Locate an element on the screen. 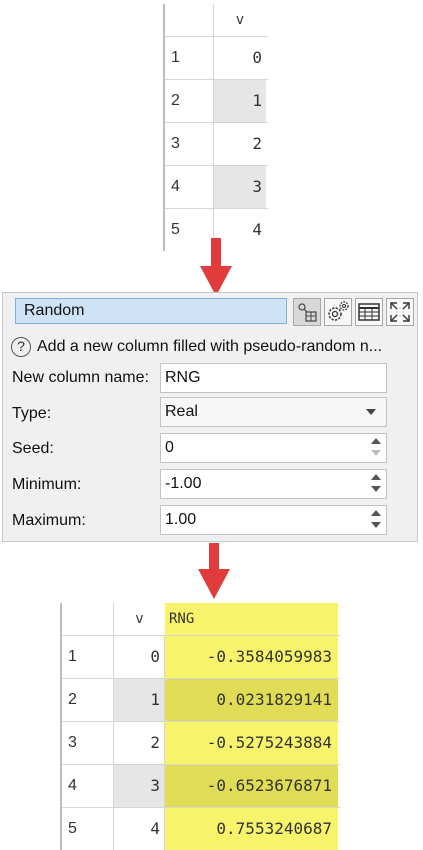  table-view-icon is located at coordinates (369, 312).